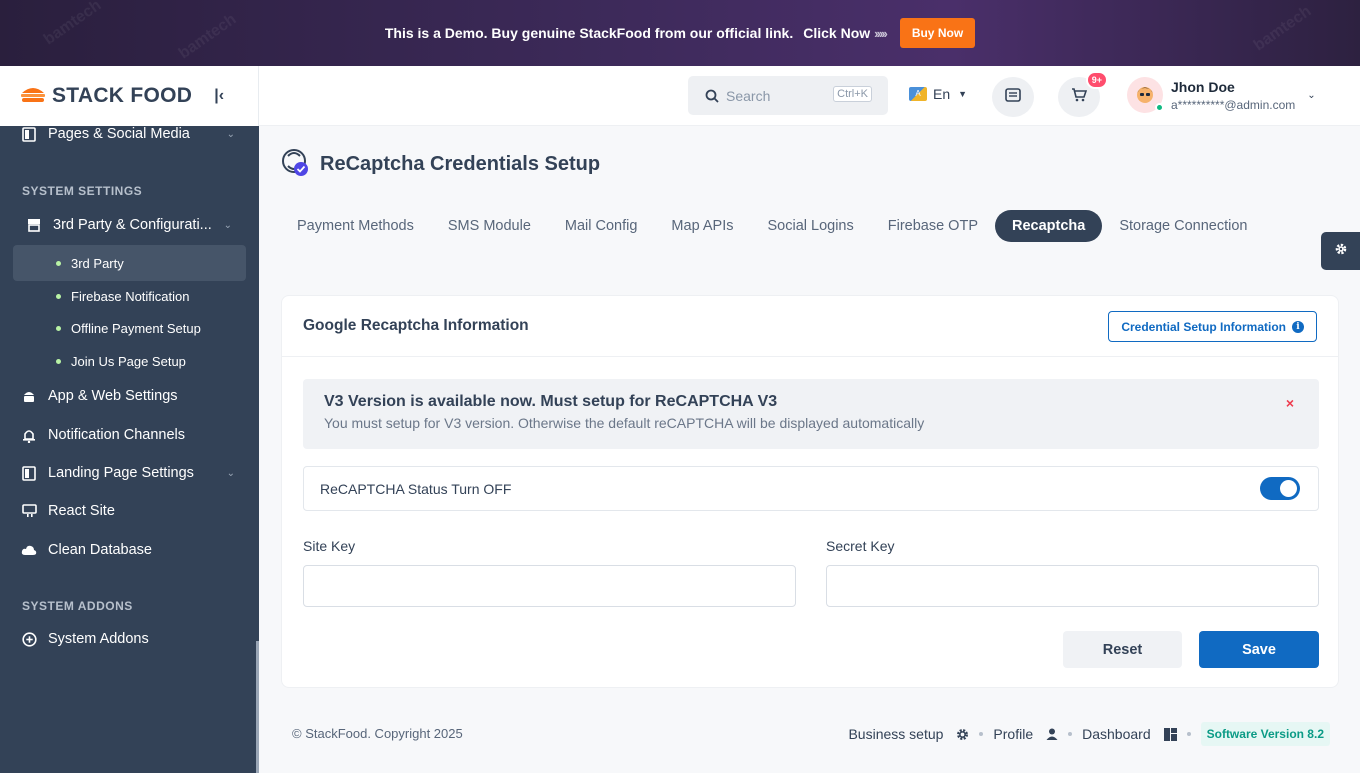  I want to click on translate-icon: A, so click(918, 94).